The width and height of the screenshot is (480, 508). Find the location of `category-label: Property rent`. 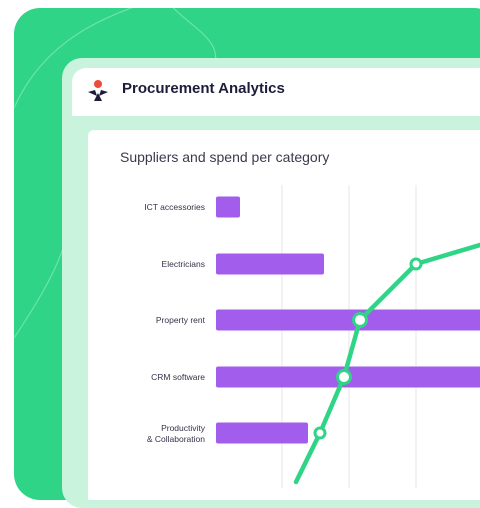

category-label: Property rent is located at coordinates (181, 320).